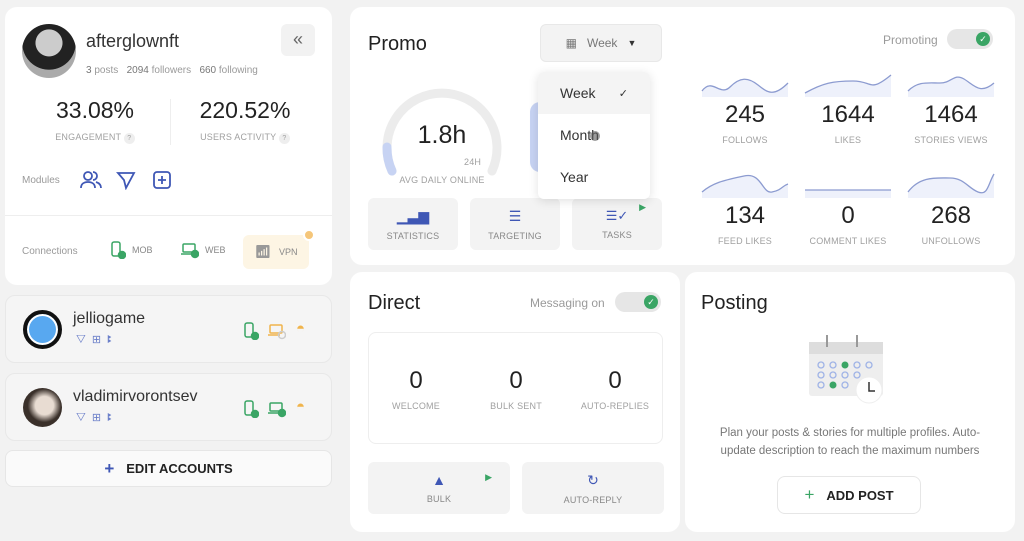 The width and height of the screenshot is (1024, 541). What do you see at coordinates (168, 407) in the screenshot?
I see `account-card: vladimirvorontsev ▽⊞ꔪ ◓` at bounding box center [168, 407].